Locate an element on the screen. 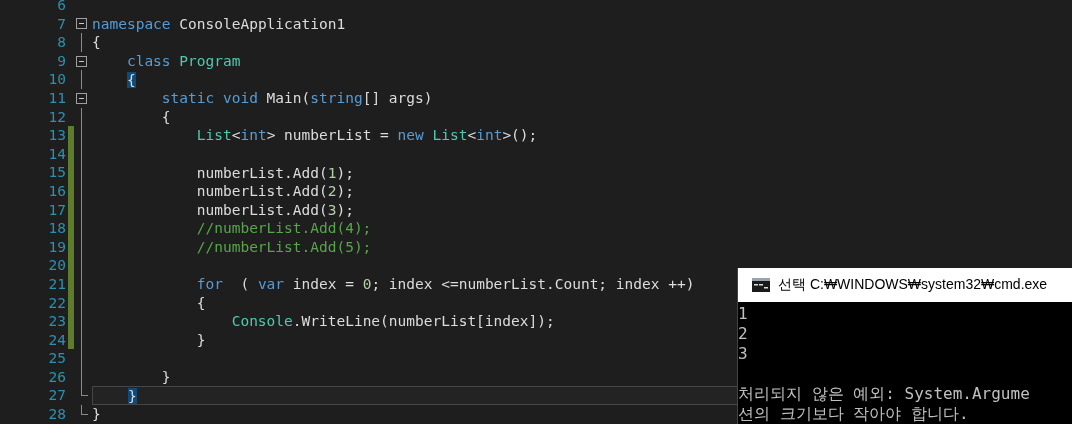 The width and height of the screenshot is (1072, 424). line-number: 26 is located at coordinates (57, 377).